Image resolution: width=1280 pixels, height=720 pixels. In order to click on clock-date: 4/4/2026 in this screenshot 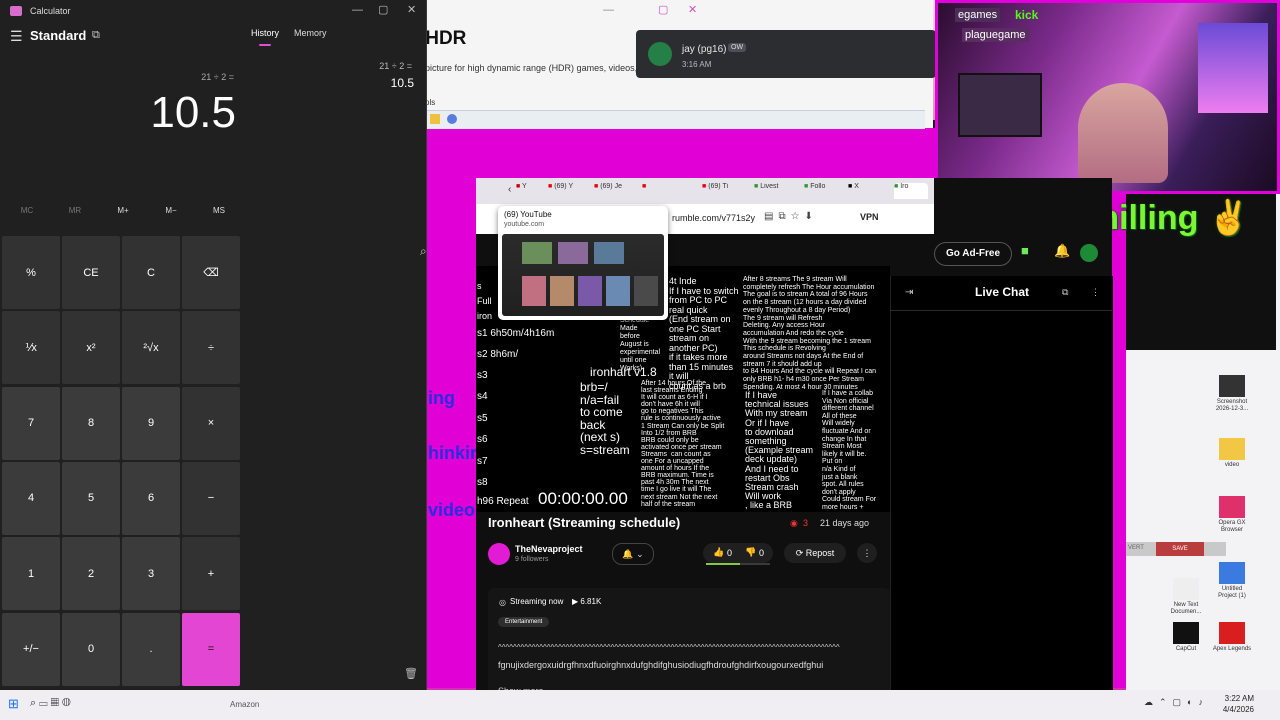, I will do `click(1235, 709)`.